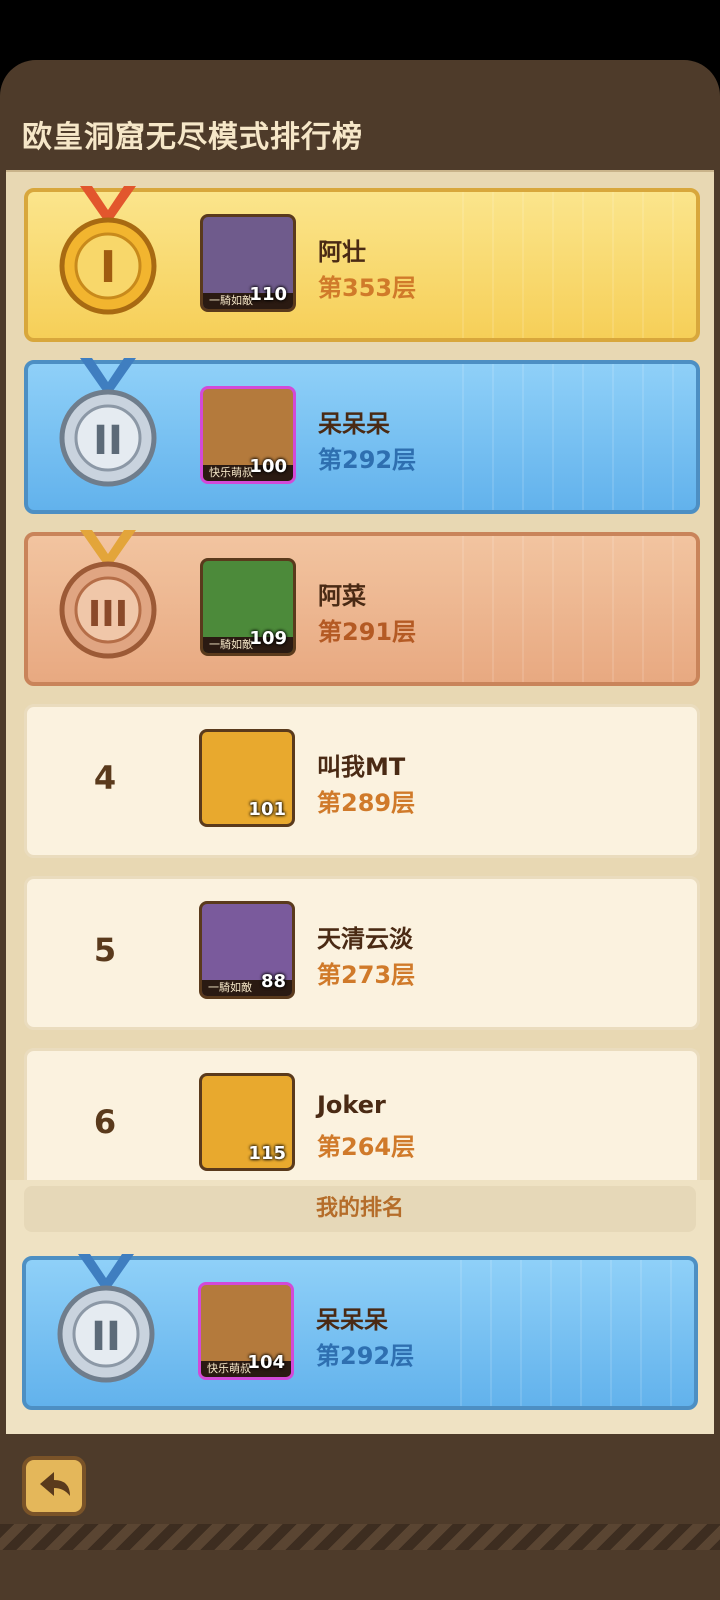  I want to click on back-arrow-icon, so click(55, 1484).